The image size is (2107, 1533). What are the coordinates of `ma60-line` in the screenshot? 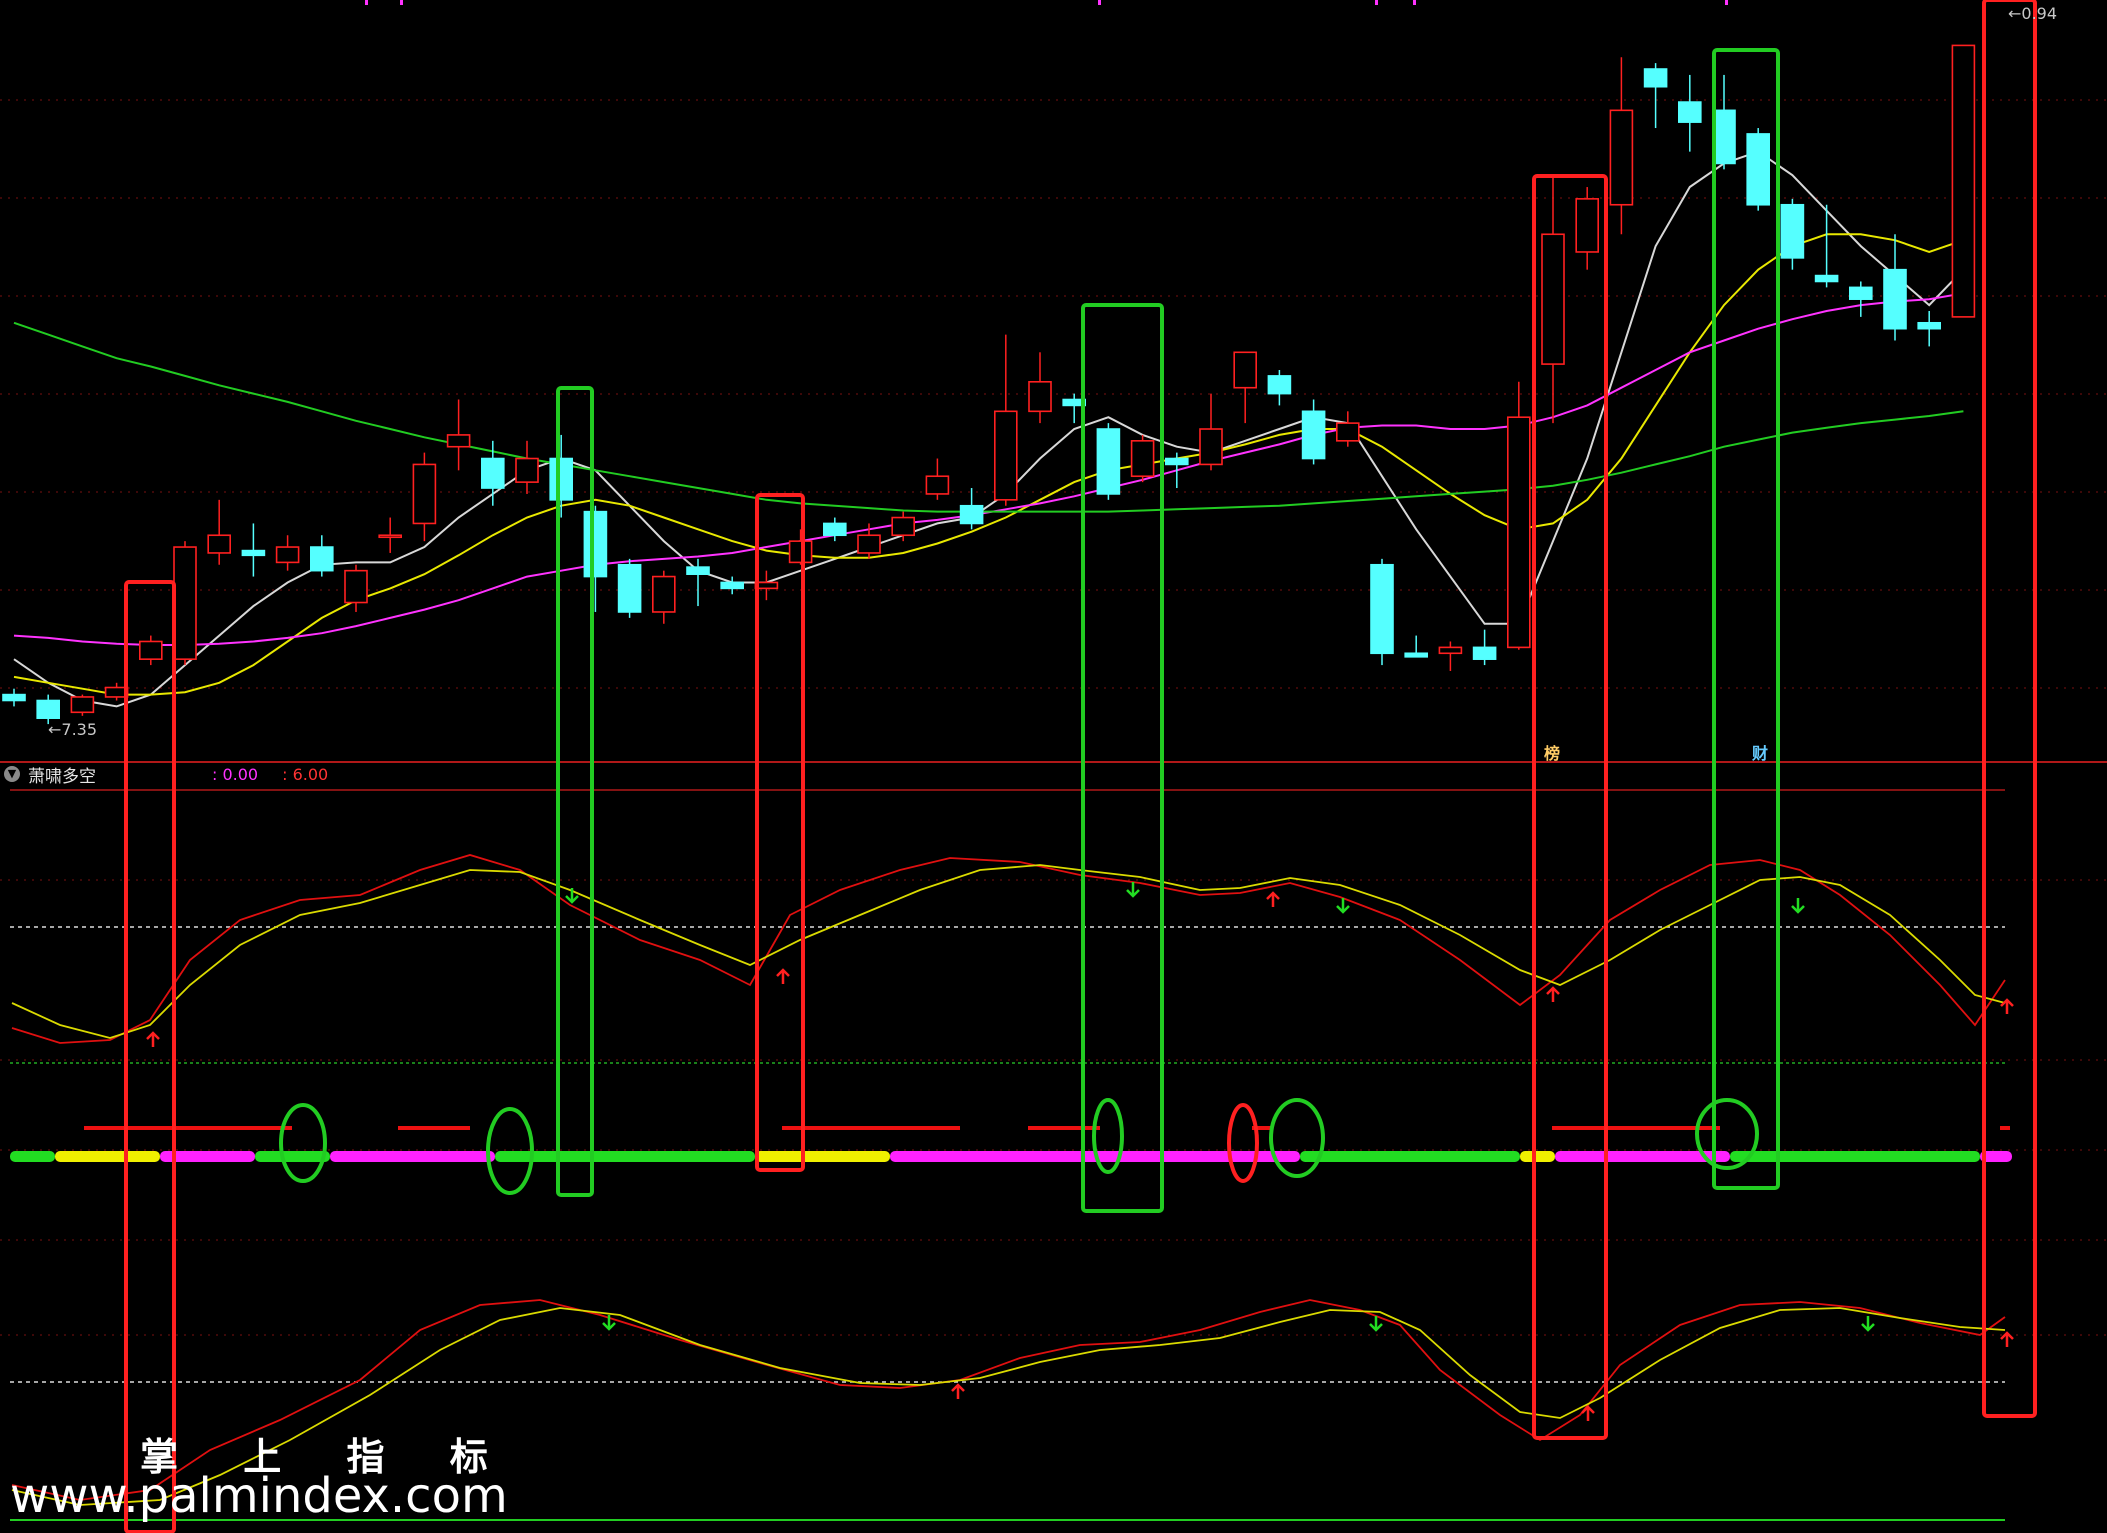 It's located at (988, 417).